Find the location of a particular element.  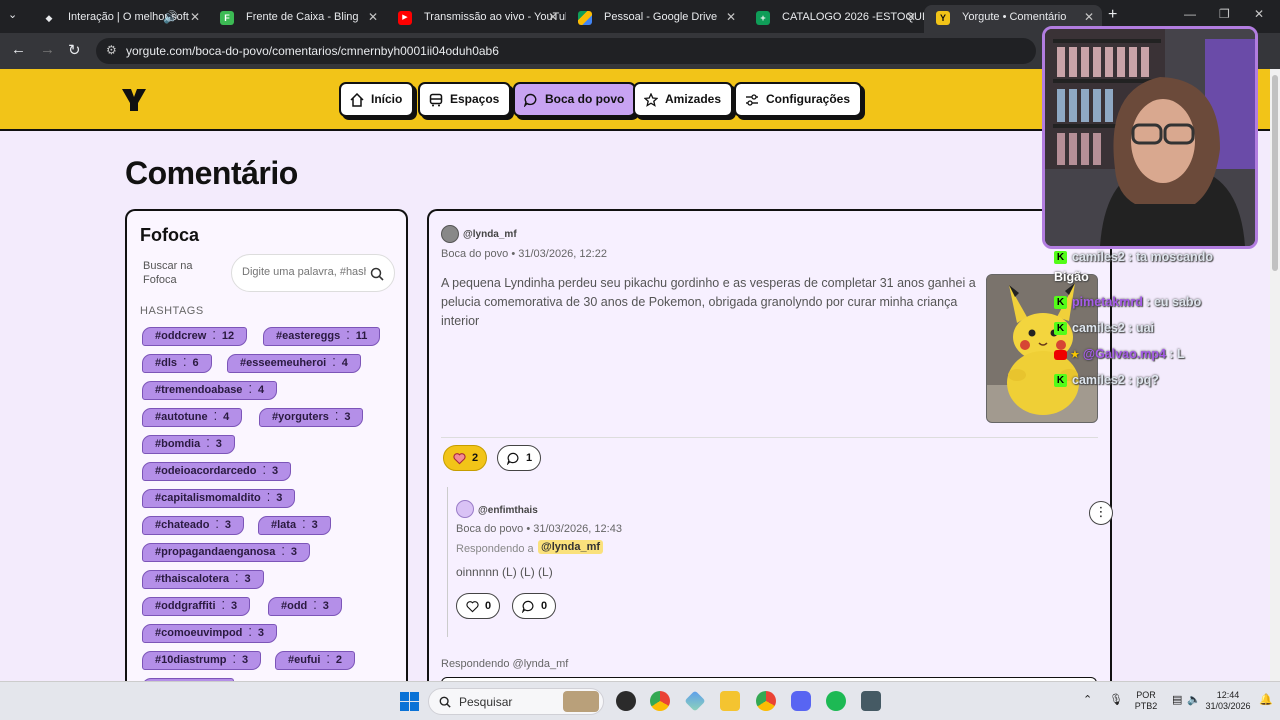

hashtag-chip: #10diastrump ⁚ 3 is located at coordinates (202, 660).